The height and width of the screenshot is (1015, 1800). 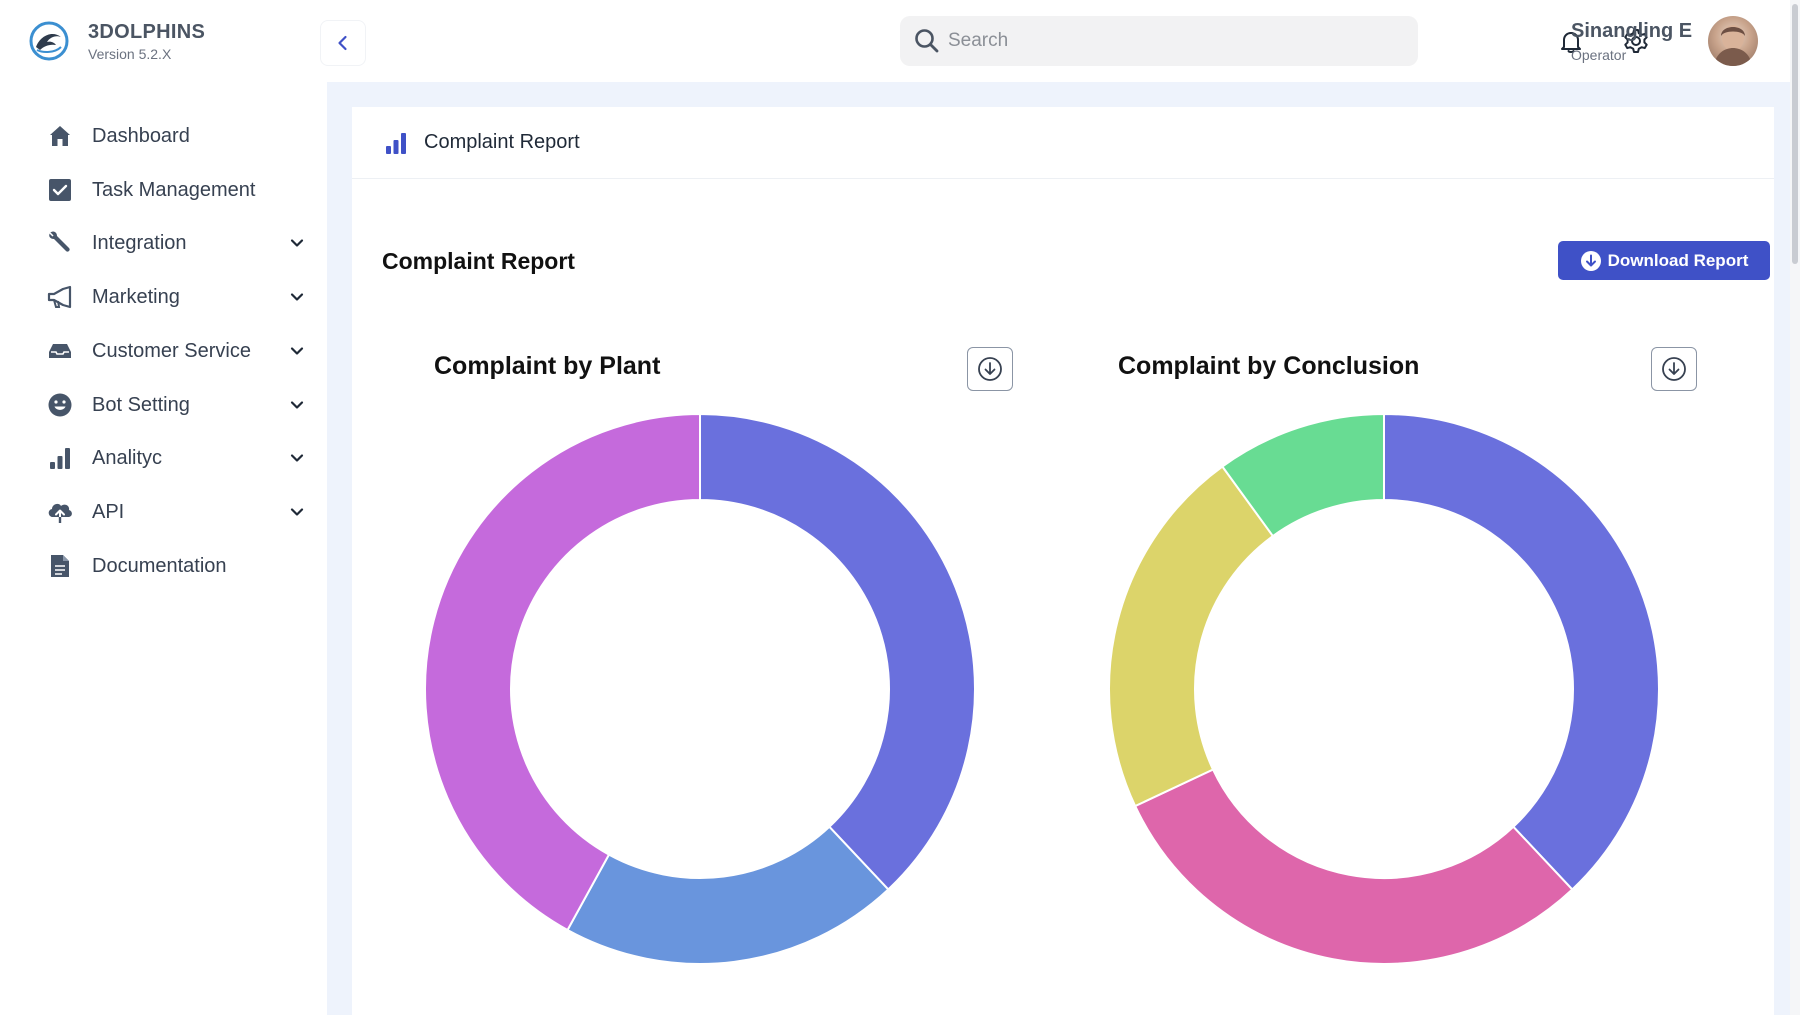 What do you see at coordinates (141, 135) in the screenshot?
I see `sidebar-item-label: Dashboard` at bounding box center [141, 135].